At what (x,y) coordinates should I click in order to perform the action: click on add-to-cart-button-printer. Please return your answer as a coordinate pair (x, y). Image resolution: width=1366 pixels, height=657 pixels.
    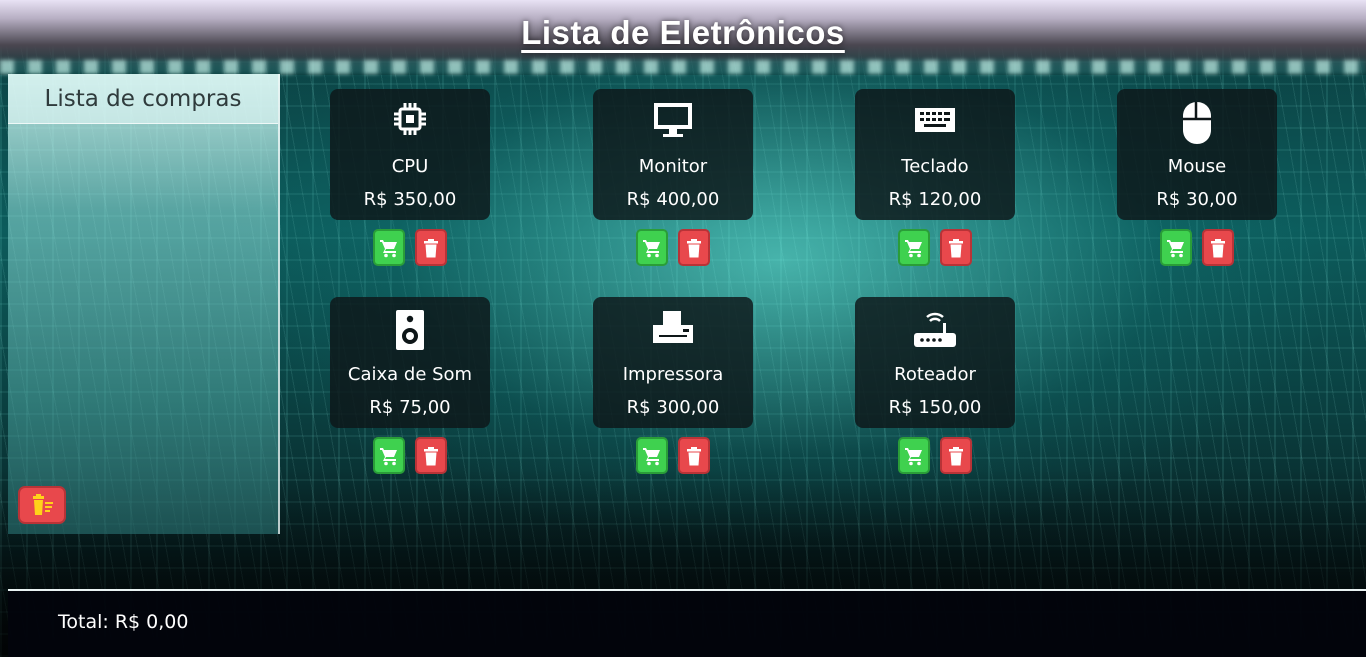
    Looking at the image, I should click on (652, 455).